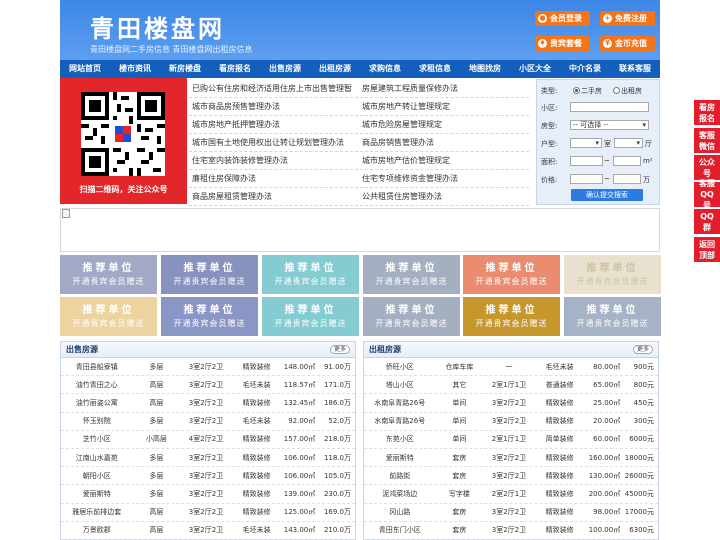 The height and width of the screenshot is (540, 720). What do you see at coordinates (208, 513) in the screenshot?
I see `listing-row: 雅居乐前排边套 高层 3室2厅2卫 精致装修 125.00㎡ 169.0万` at bounding box center [208, 513].